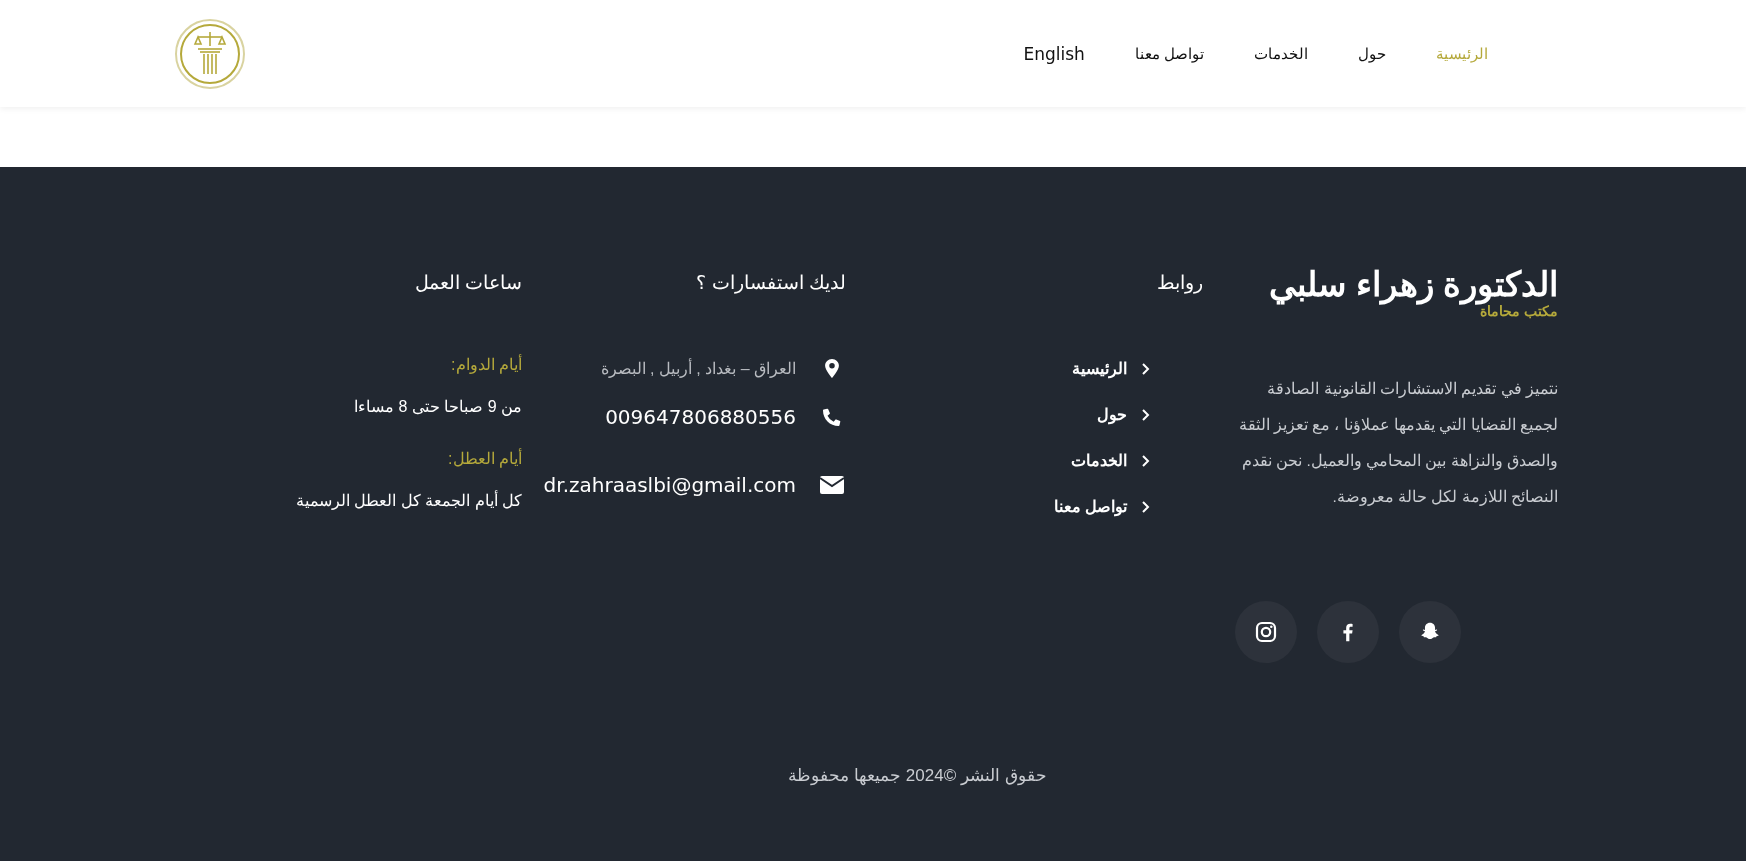 This screenshot has height=861, width=1746. I want to click on hours-label: أيام الدوام:, so click(486, 365).